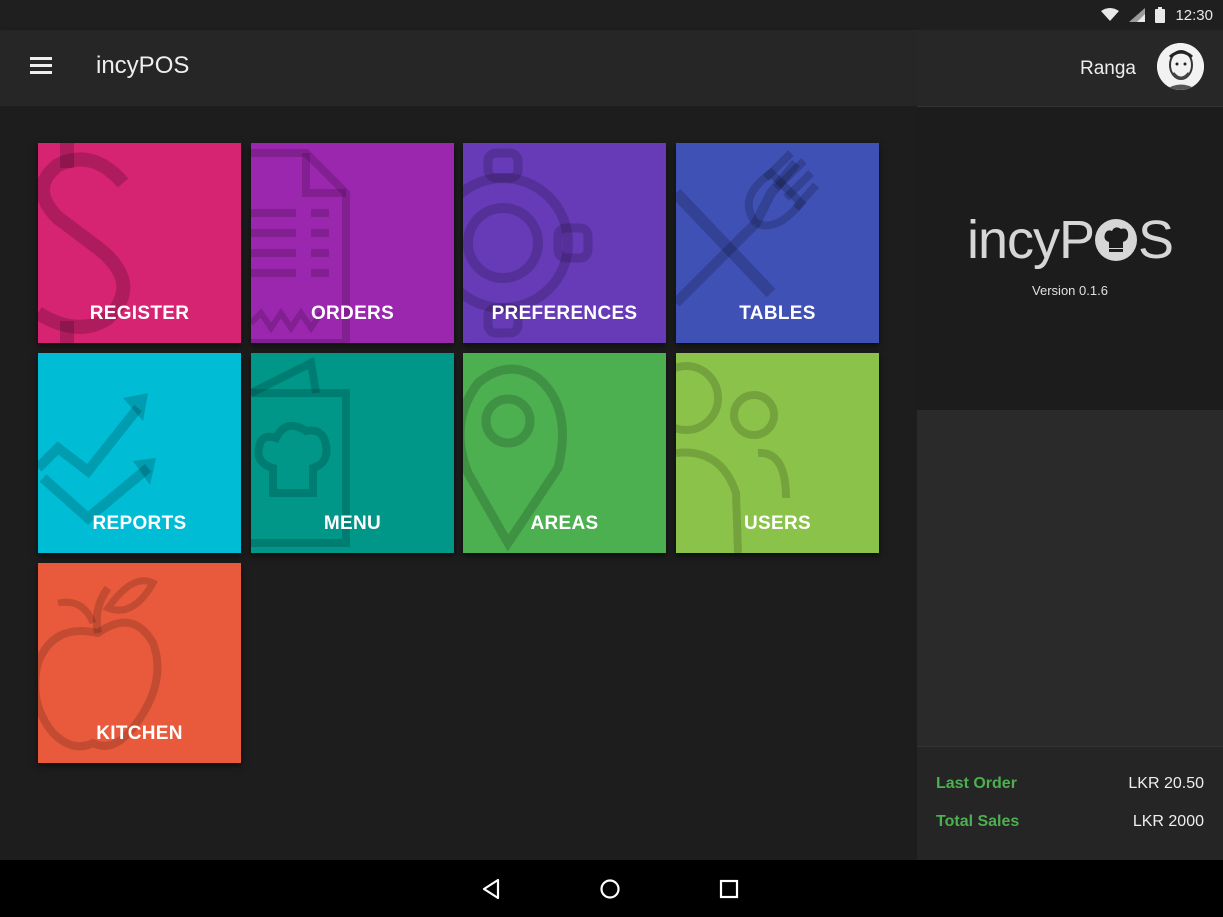 The width and height of the screenshot is (1223, 917). I want to click on status-icons: 12:30, so click(1157, 15).